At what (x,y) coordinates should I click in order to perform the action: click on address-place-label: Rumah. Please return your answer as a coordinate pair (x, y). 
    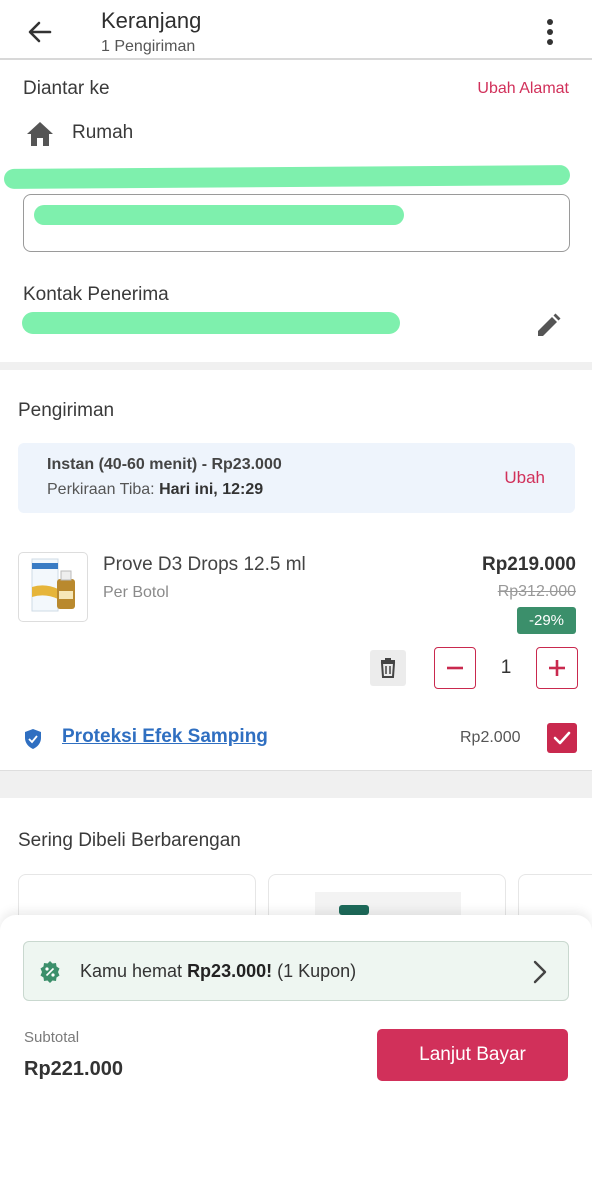
    Looking at the image, I should click on (103, 132).